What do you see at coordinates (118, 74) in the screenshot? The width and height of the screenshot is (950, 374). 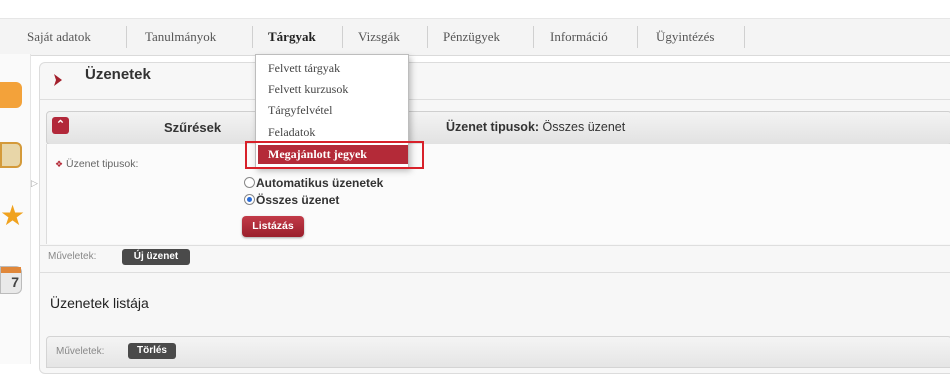 I see `panel-title: Üzenetek` at bounding box center [118, 74].